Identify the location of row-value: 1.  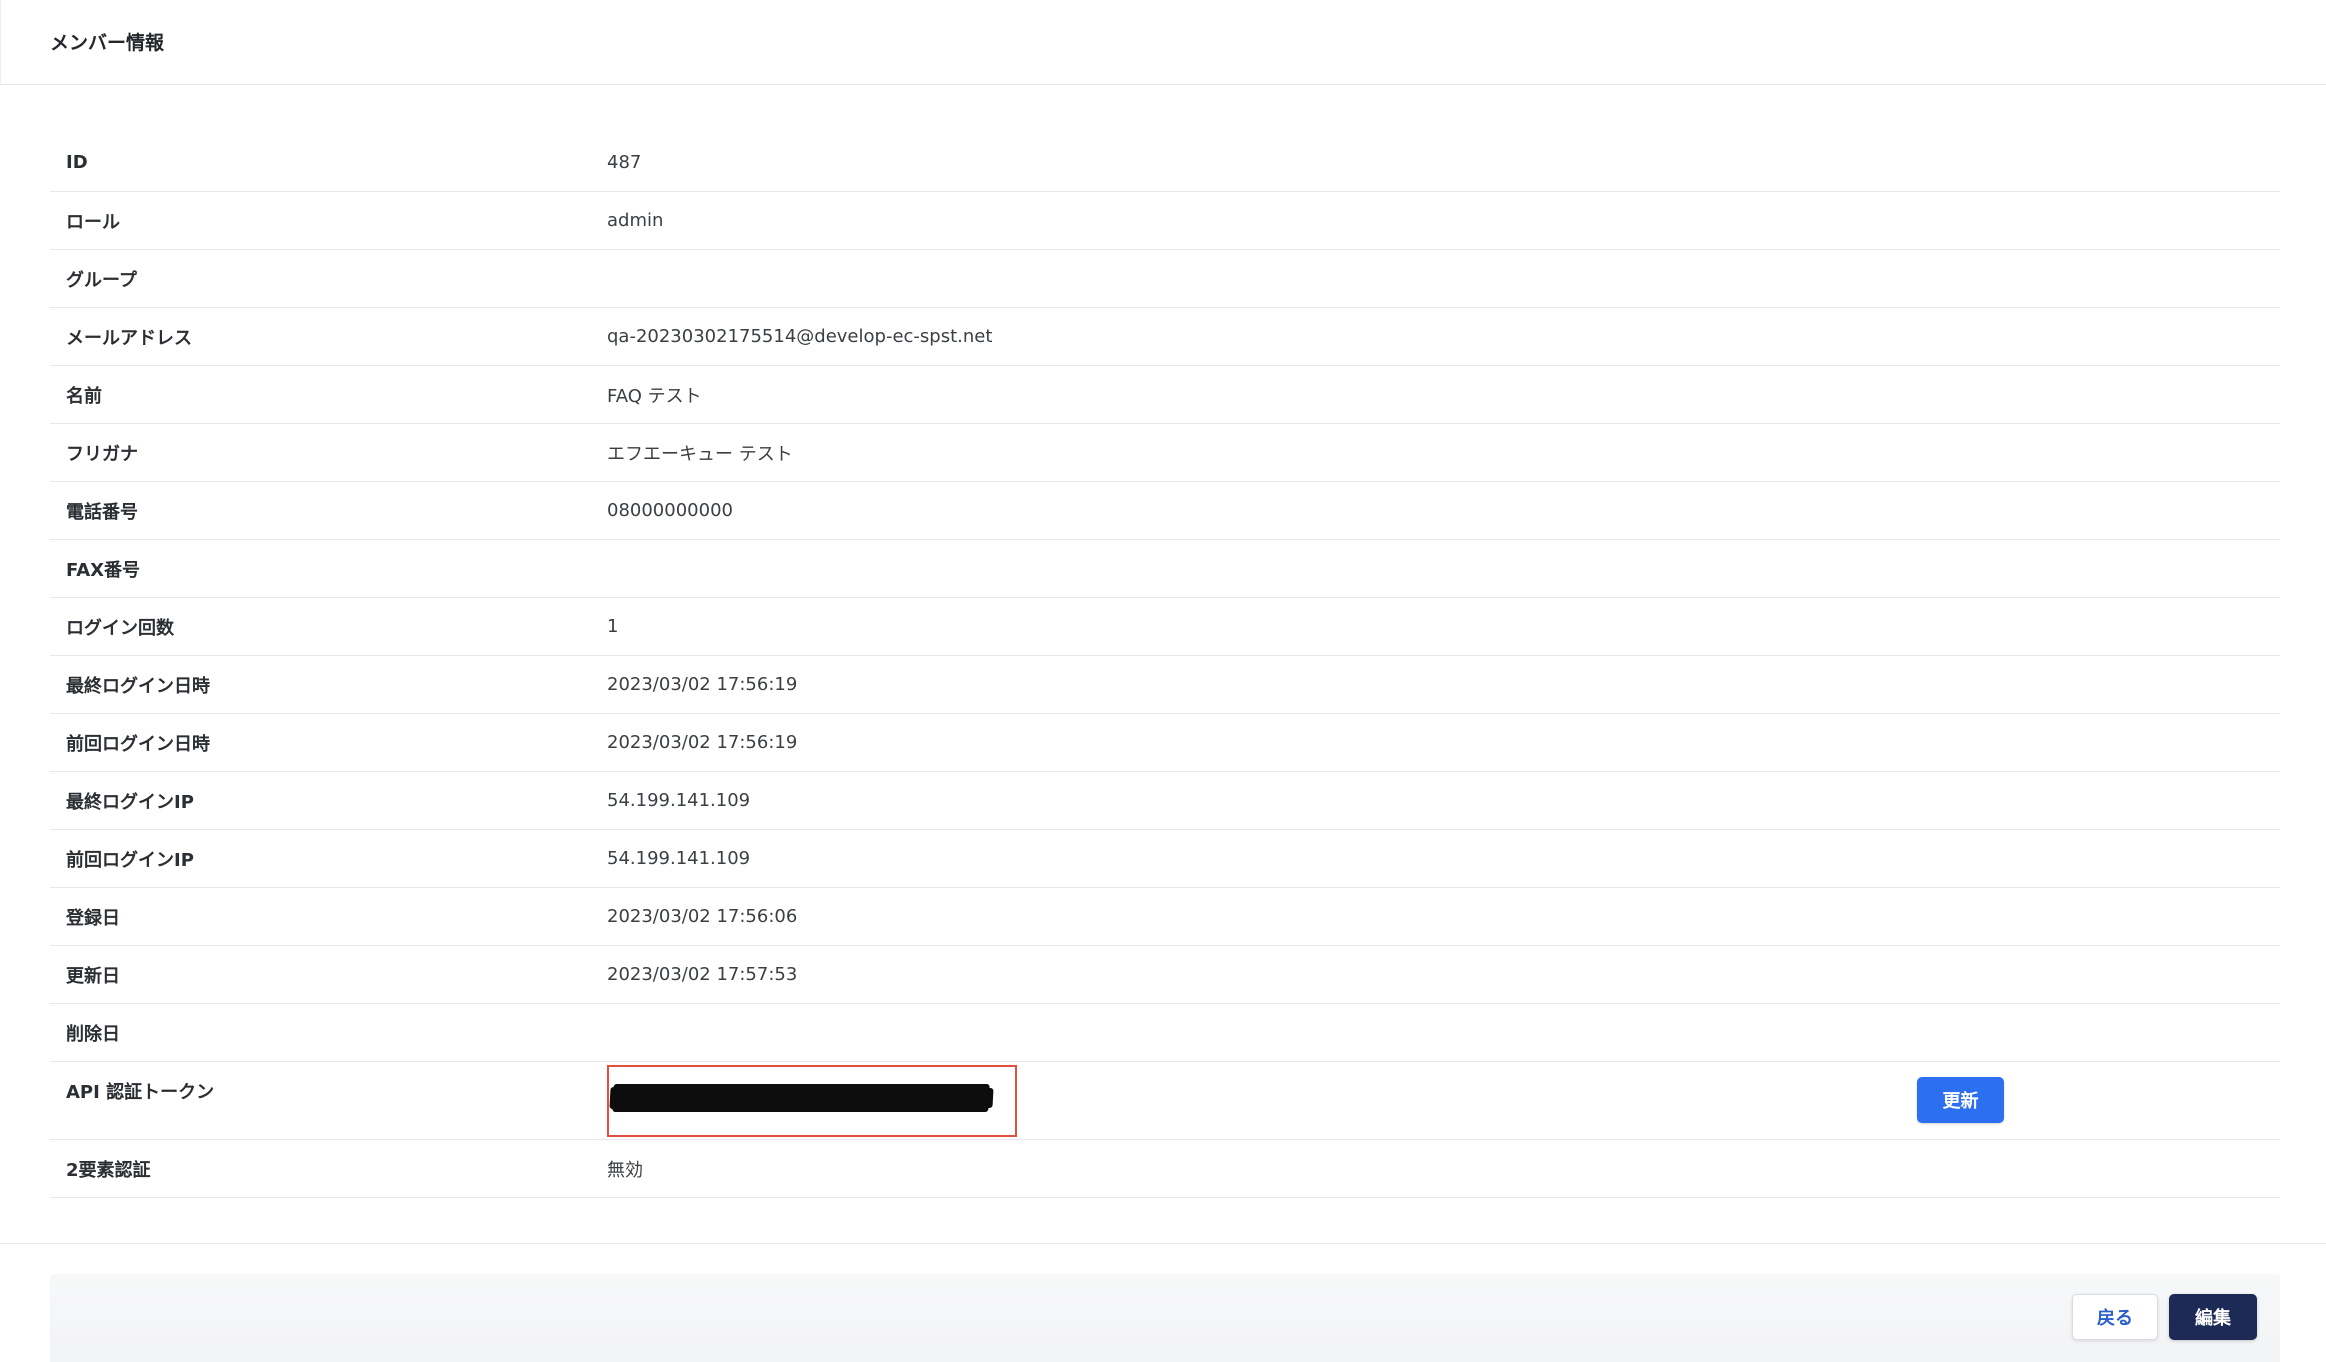
(613, 626).